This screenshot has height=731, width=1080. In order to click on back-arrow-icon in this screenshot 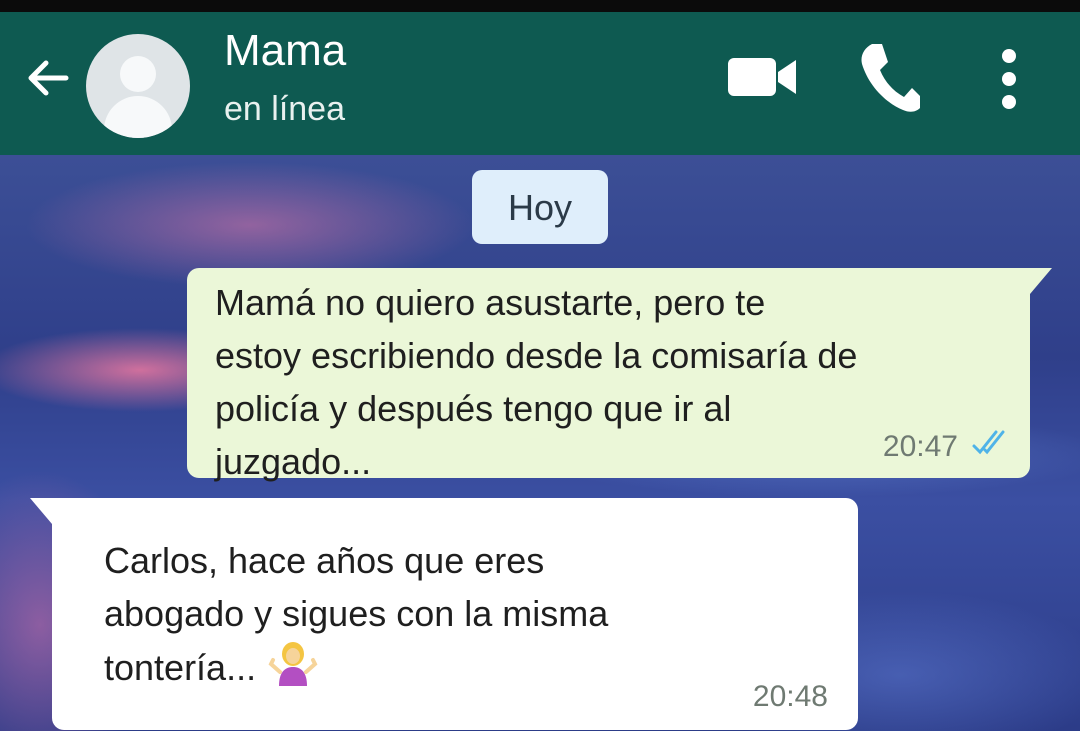, I will do `click(48, 78)`.